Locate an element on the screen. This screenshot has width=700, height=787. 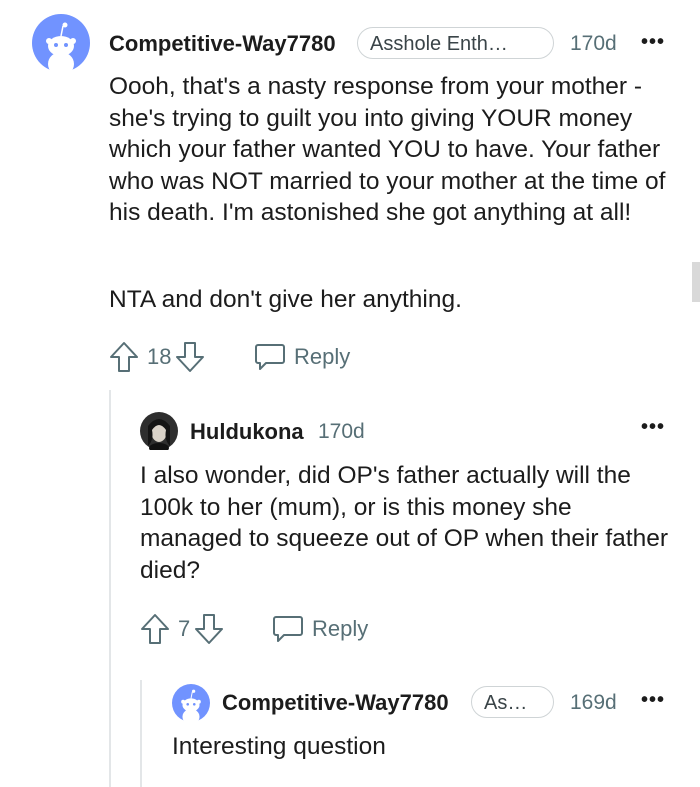
scrollbar-thumb is located at coordinates (696, 282).